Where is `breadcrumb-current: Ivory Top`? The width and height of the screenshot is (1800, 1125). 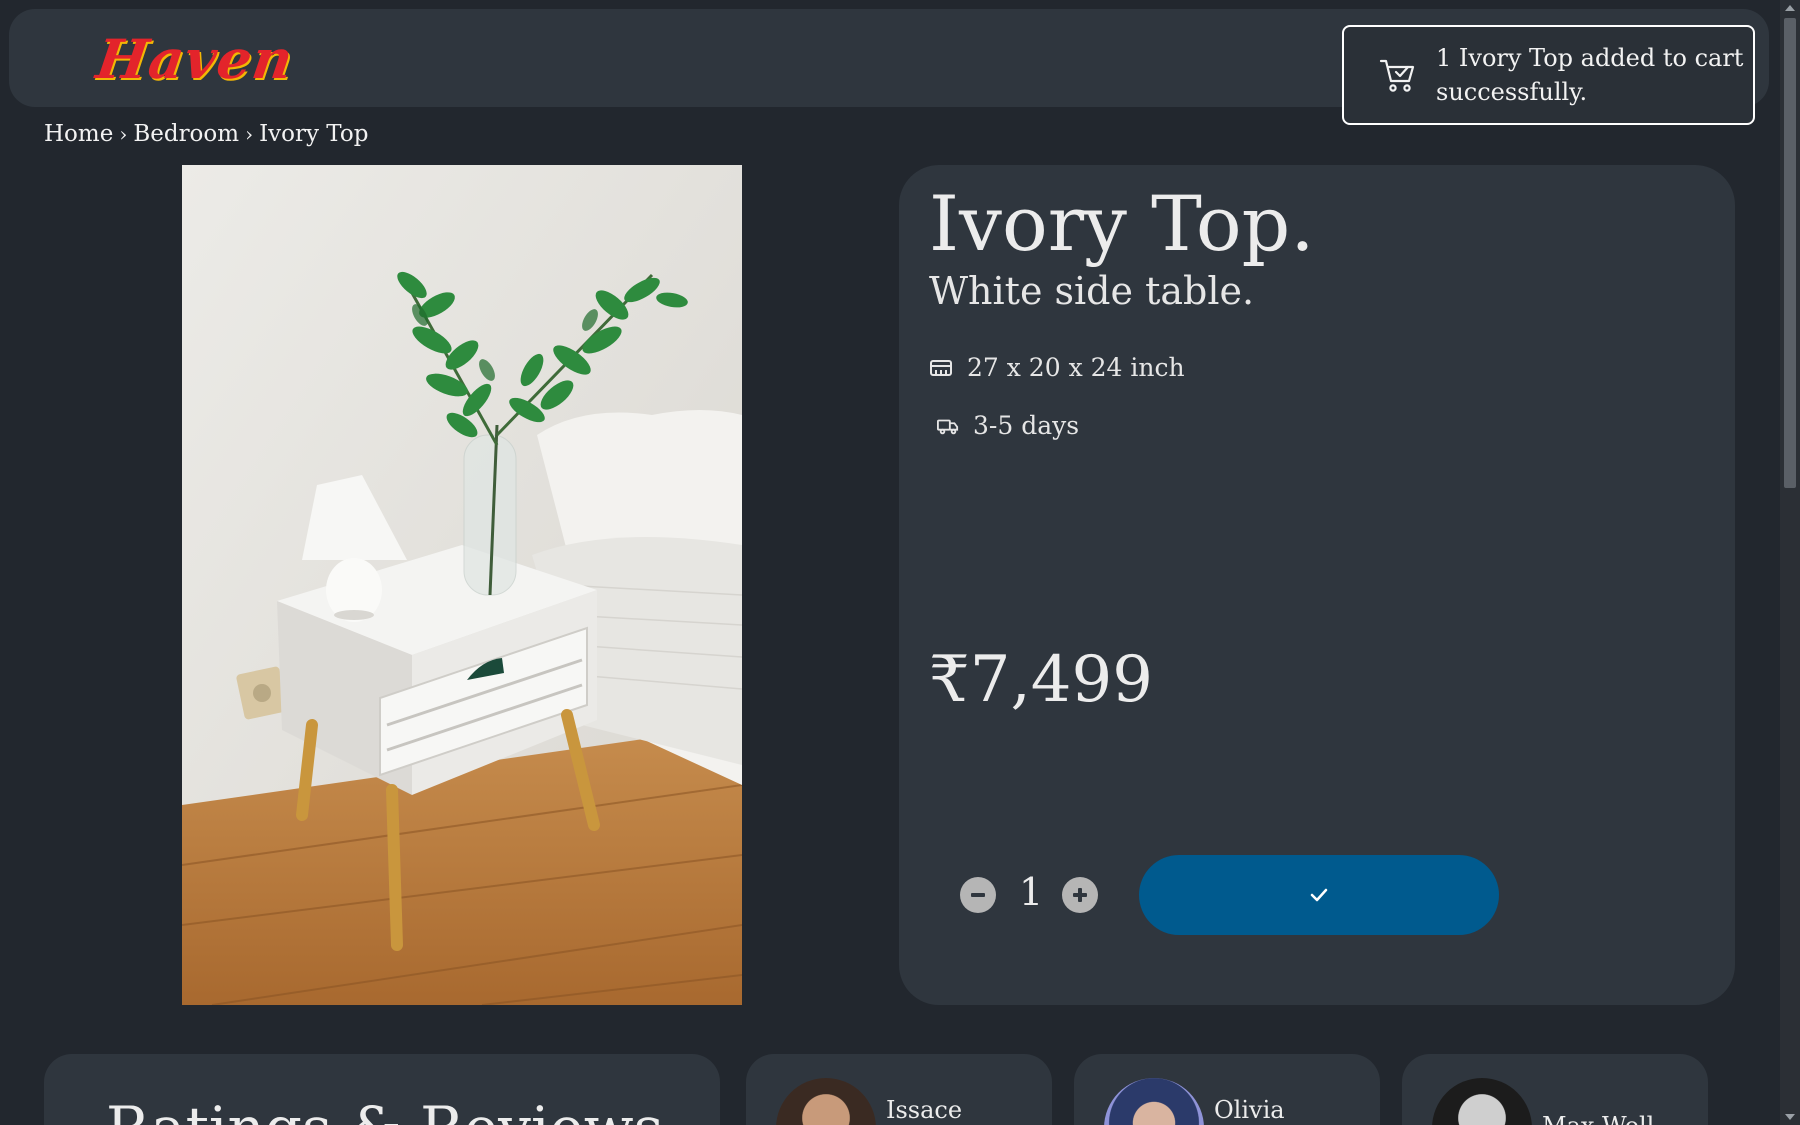 breadcrumb-current: Ivory Top is located at coordinates (314, 134).